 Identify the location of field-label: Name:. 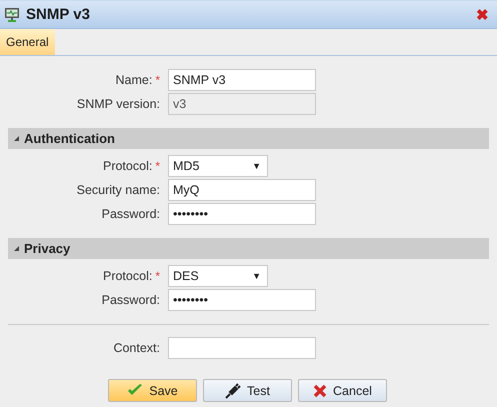
(134, 80).